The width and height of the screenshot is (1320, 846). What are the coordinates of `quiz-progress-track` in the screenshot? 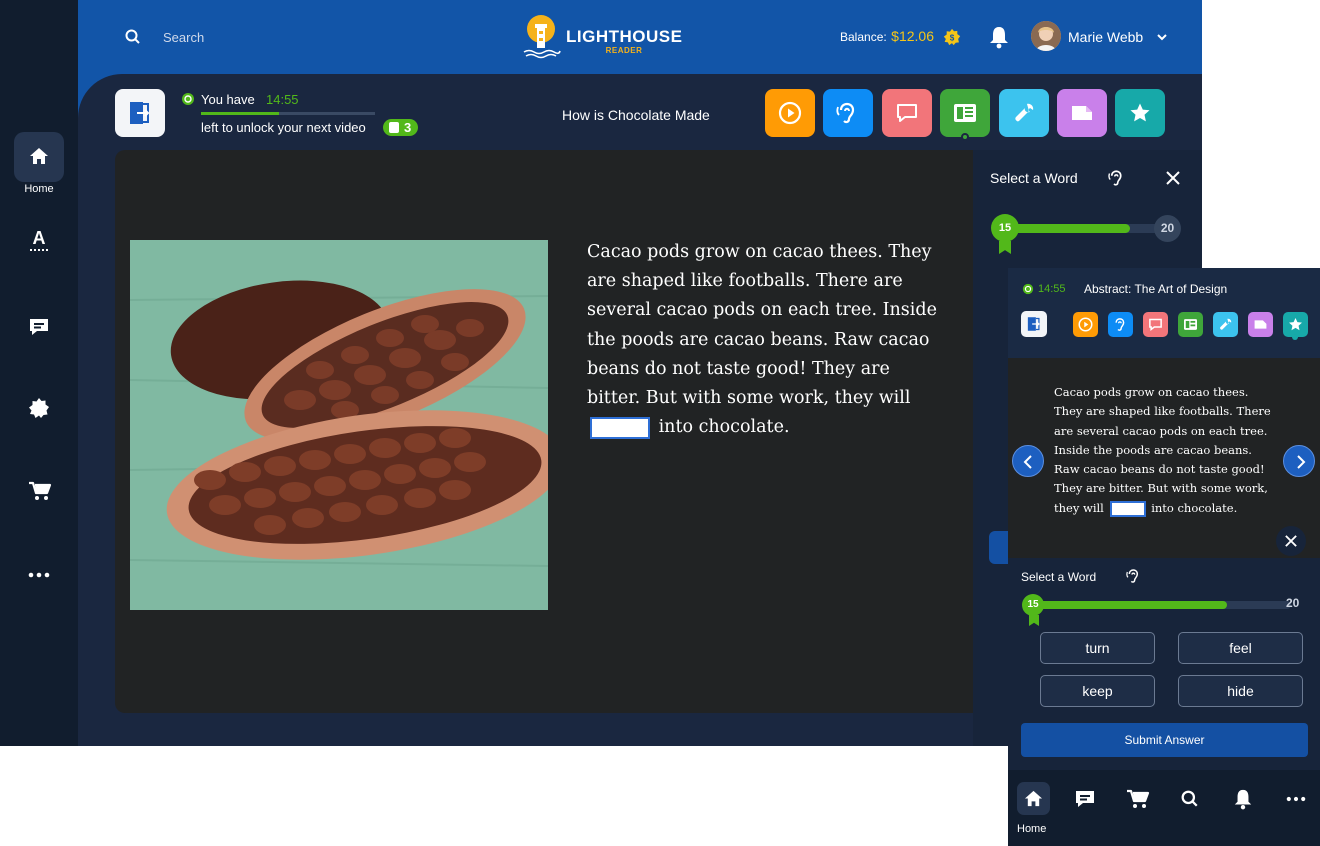 It's located at (1088, 228).